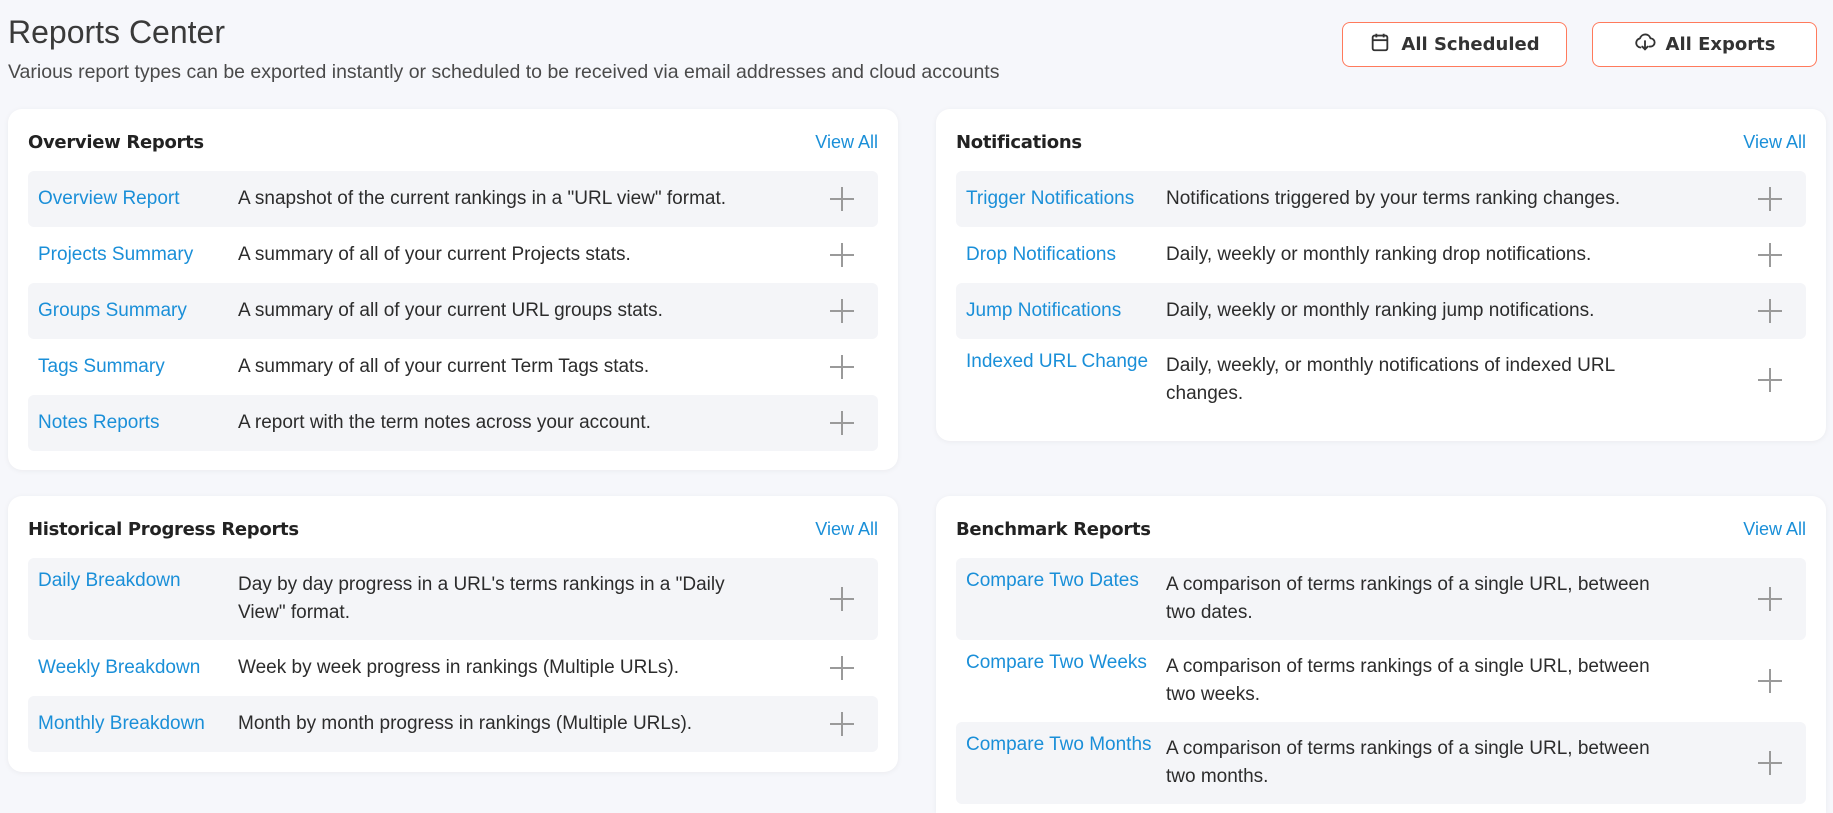 Image resolution: width=1833 pixels, height=813 pixels. What do you see at coordinates (138, 668) in the screenshot?
I see `report-name-link: Weekly Breakdown` at bounding box center [138, 668].